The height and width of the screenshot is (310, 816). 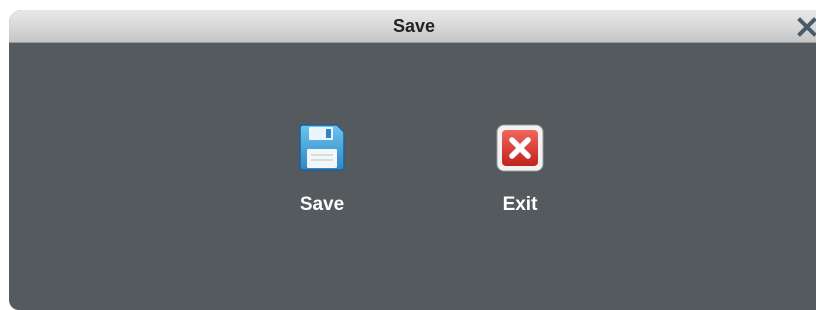 I want to click on save-label: Save, so click(x=322, y=204).